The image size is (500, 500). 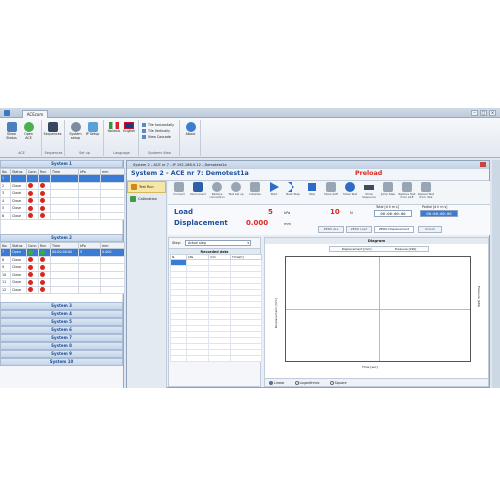 I want to click on italiano-button: Italiano, so click(x=114, y=128).